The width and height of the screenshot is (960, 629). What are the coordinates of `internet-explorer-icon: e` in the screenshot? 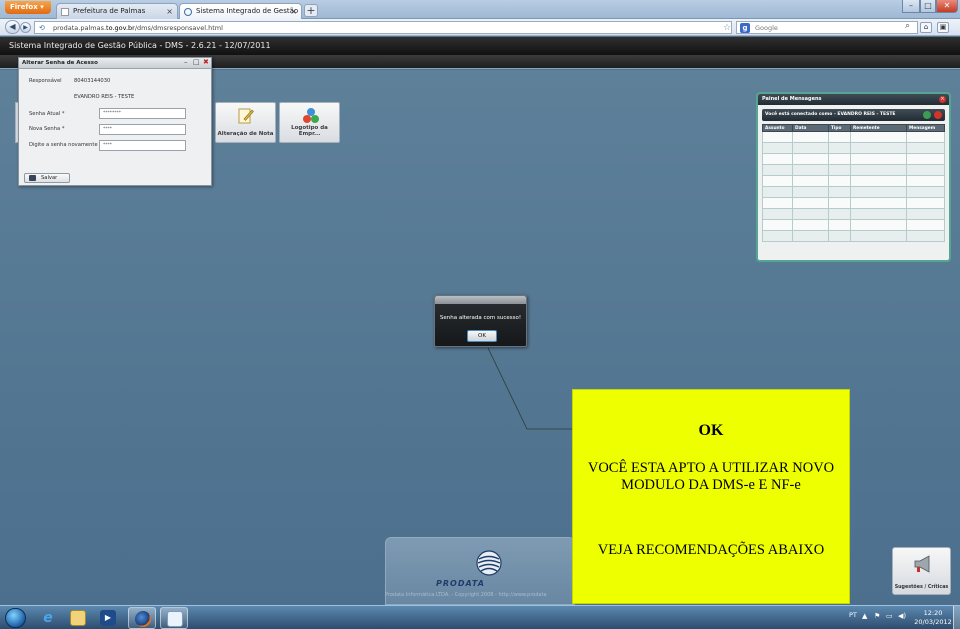 It's located at (48, 618).